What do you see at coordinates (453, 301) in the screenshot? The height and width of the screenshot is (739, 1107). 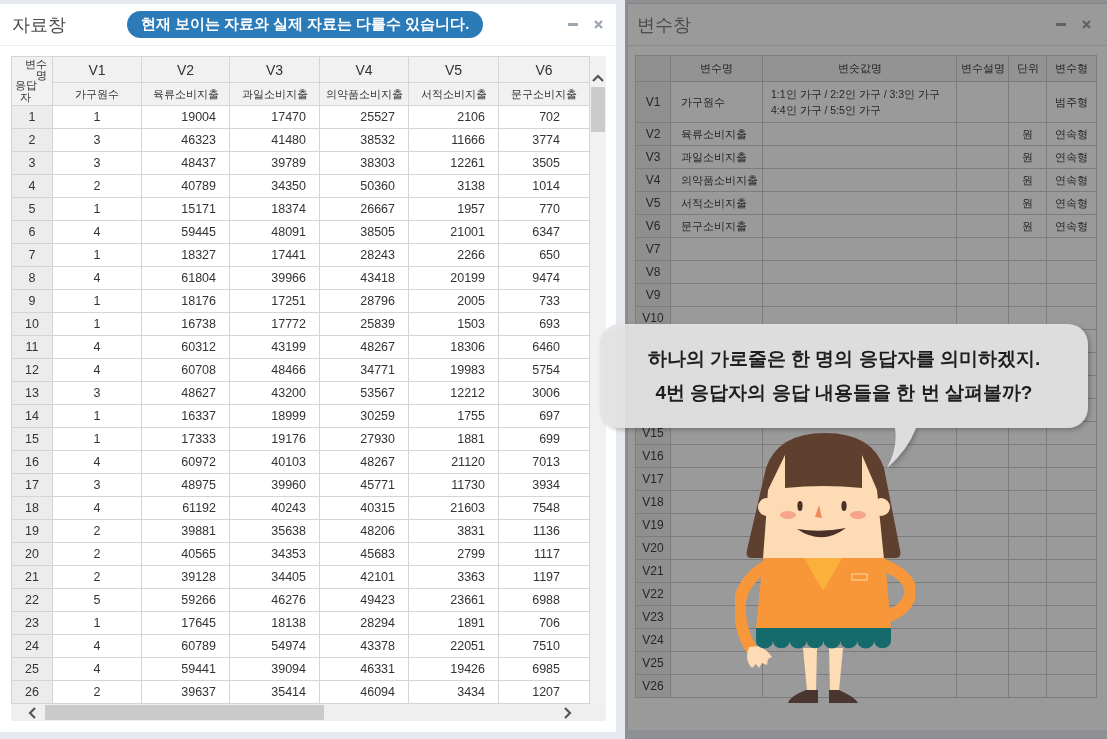 I see `table-cell: 2005` at bounding box center [453, 301].